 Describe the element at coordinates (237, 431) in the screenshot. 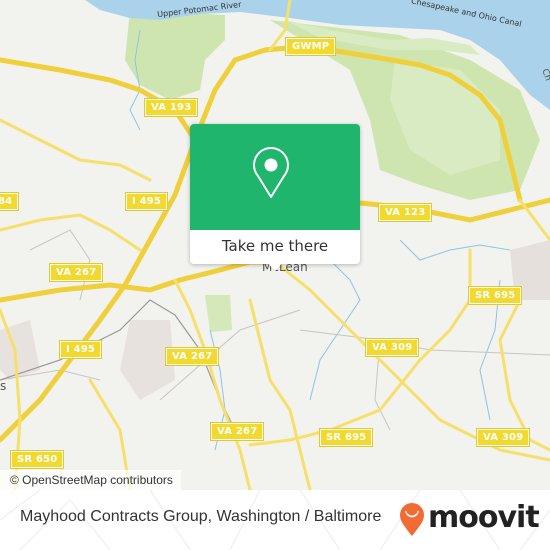

I see `shield-va267-low: VA 267` at that location.